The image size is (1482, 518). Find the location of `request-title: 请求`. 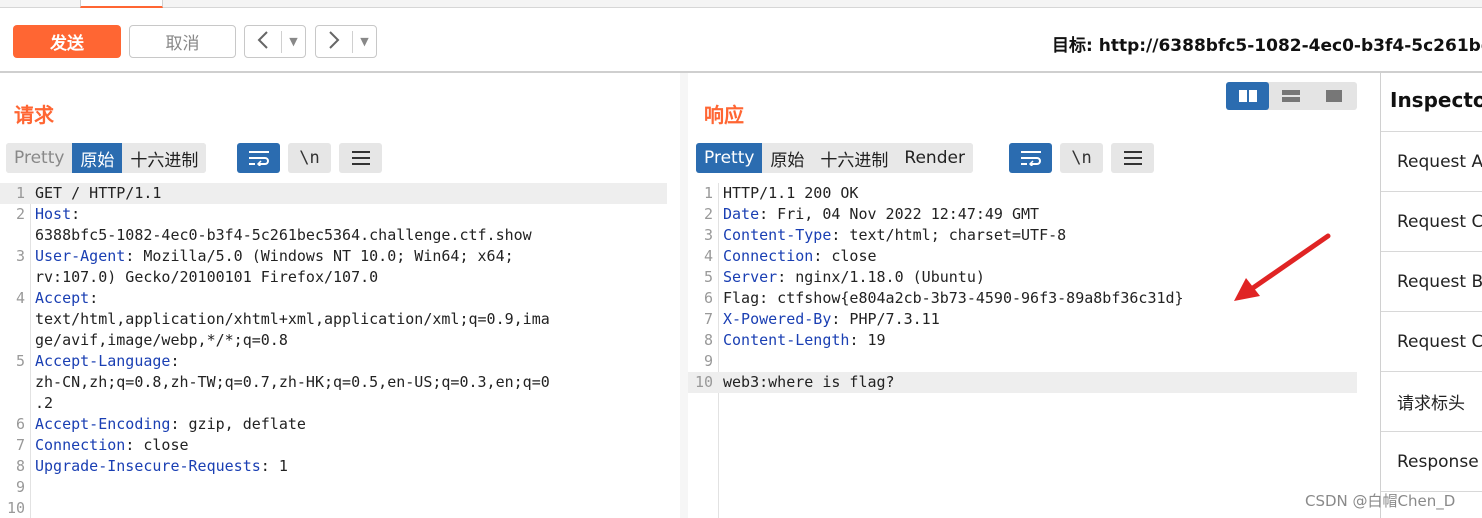

request-title: 请求 is located at coordinates (34, 115).